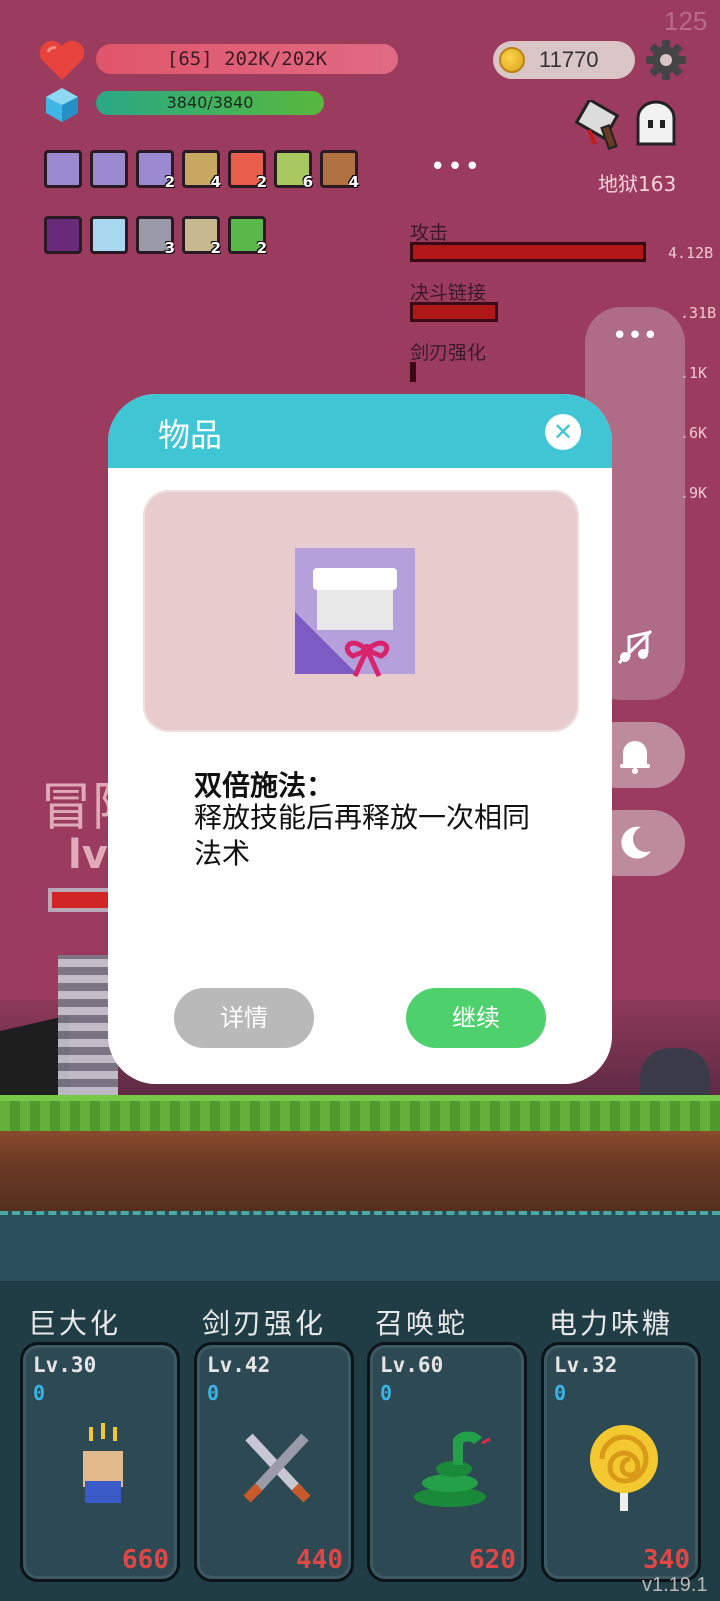 The width and height of the screenshot is (720, 1601). Describe the element at coordinates (698, 313) in the screenshot. I see `stat-value: .31B` at that location.